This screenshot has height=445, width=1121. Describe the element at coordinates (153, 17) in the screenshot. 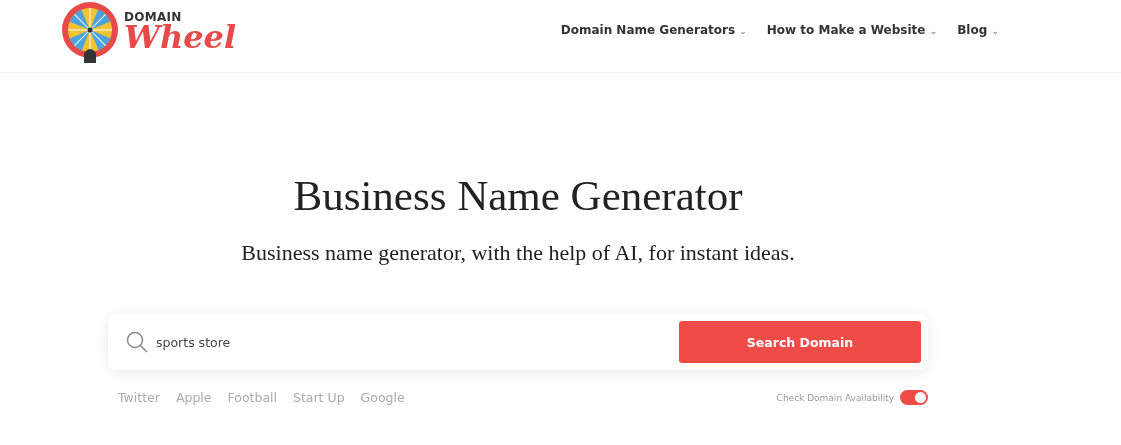

I see `logo-text: DOMAIN` at that location.